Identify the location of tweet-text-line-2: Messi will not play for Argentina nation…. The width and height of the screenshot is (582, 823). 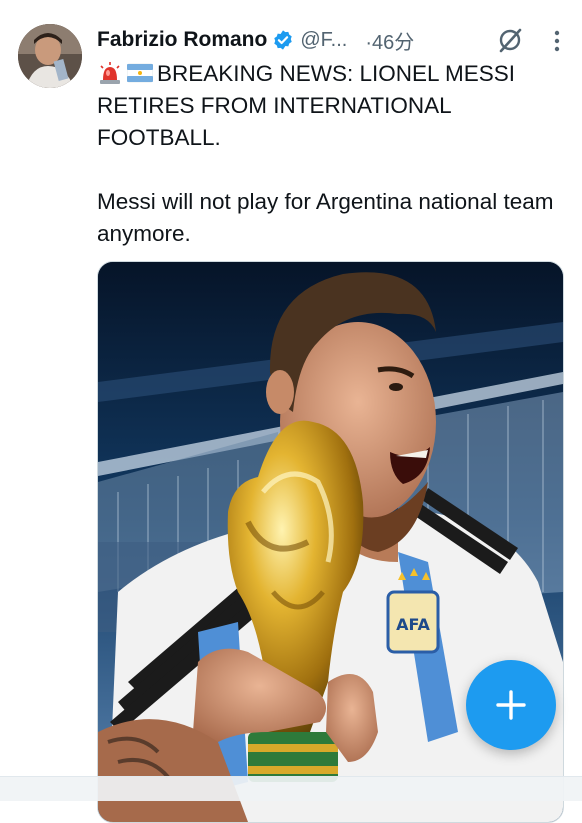
(325, 217).